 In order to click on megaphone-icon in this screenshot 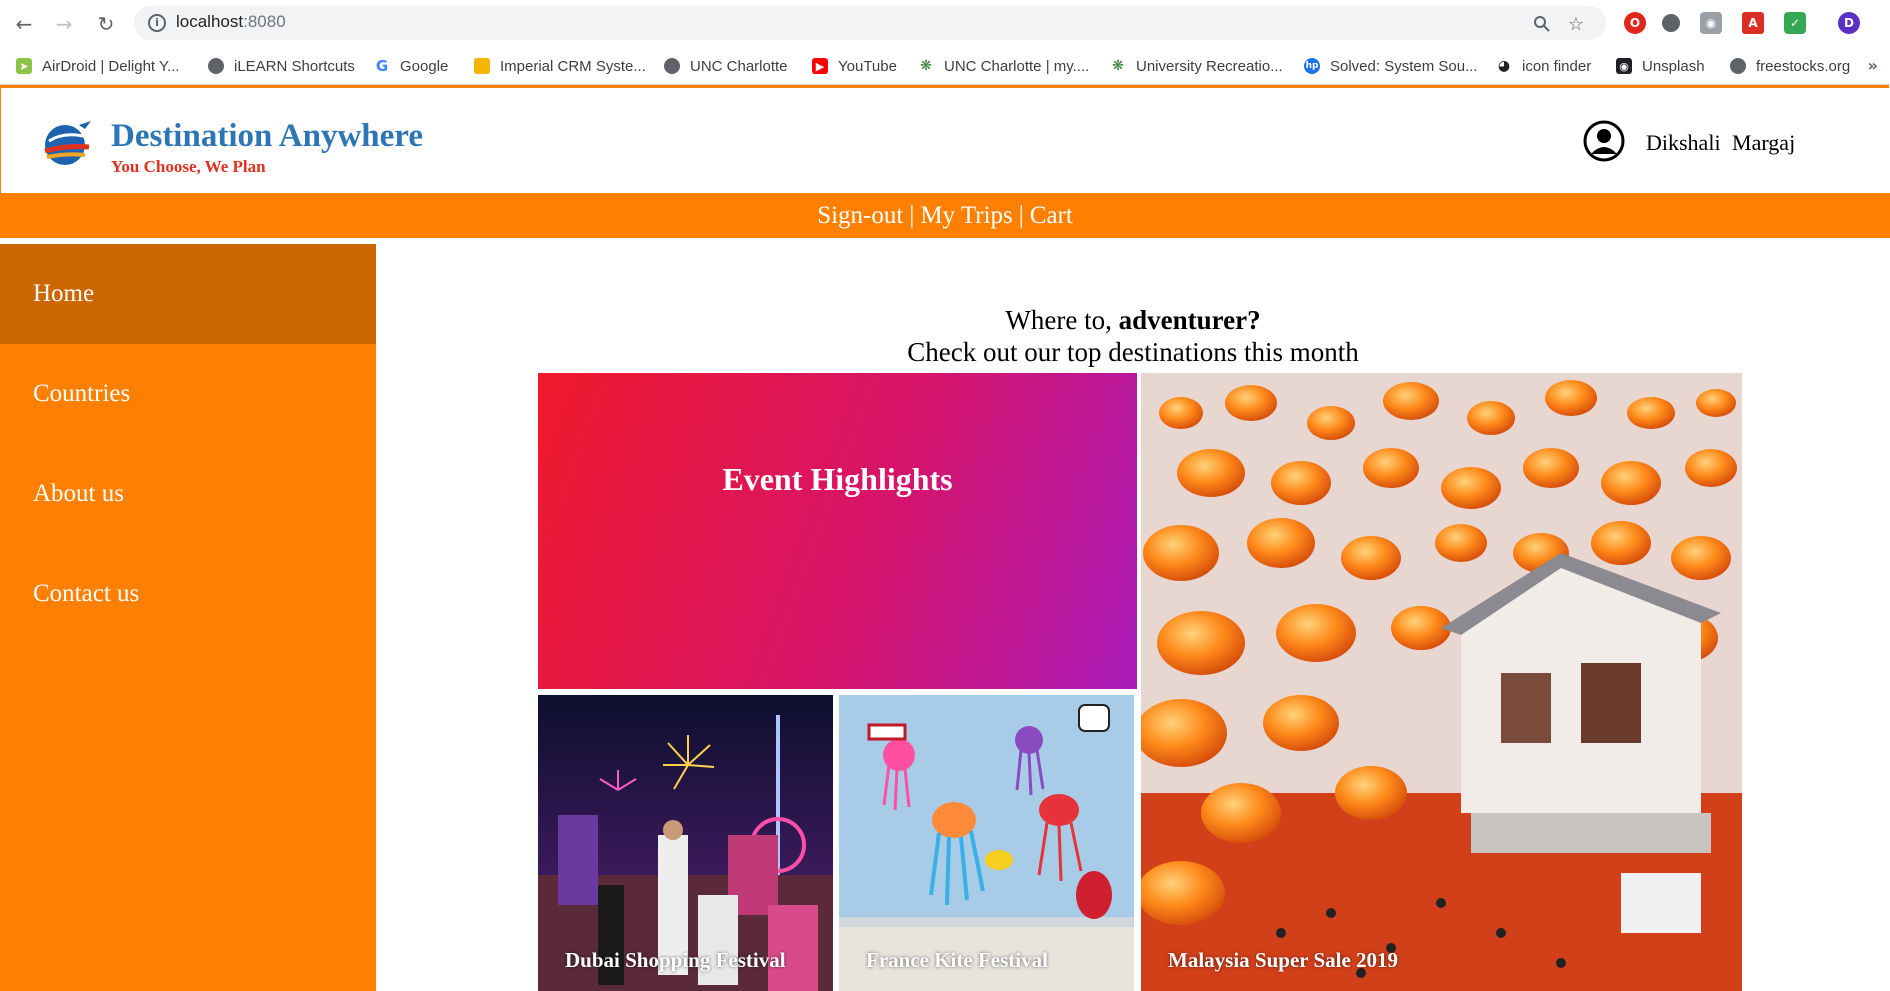, I will do `click(482, 66)`.